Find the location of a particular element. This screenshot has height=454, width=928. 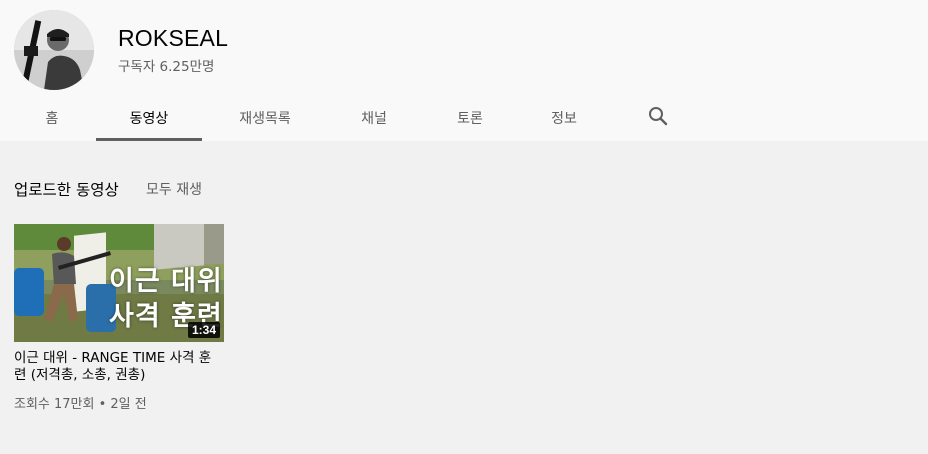

tab-home: 홈 is located at coordinates (52, 118).